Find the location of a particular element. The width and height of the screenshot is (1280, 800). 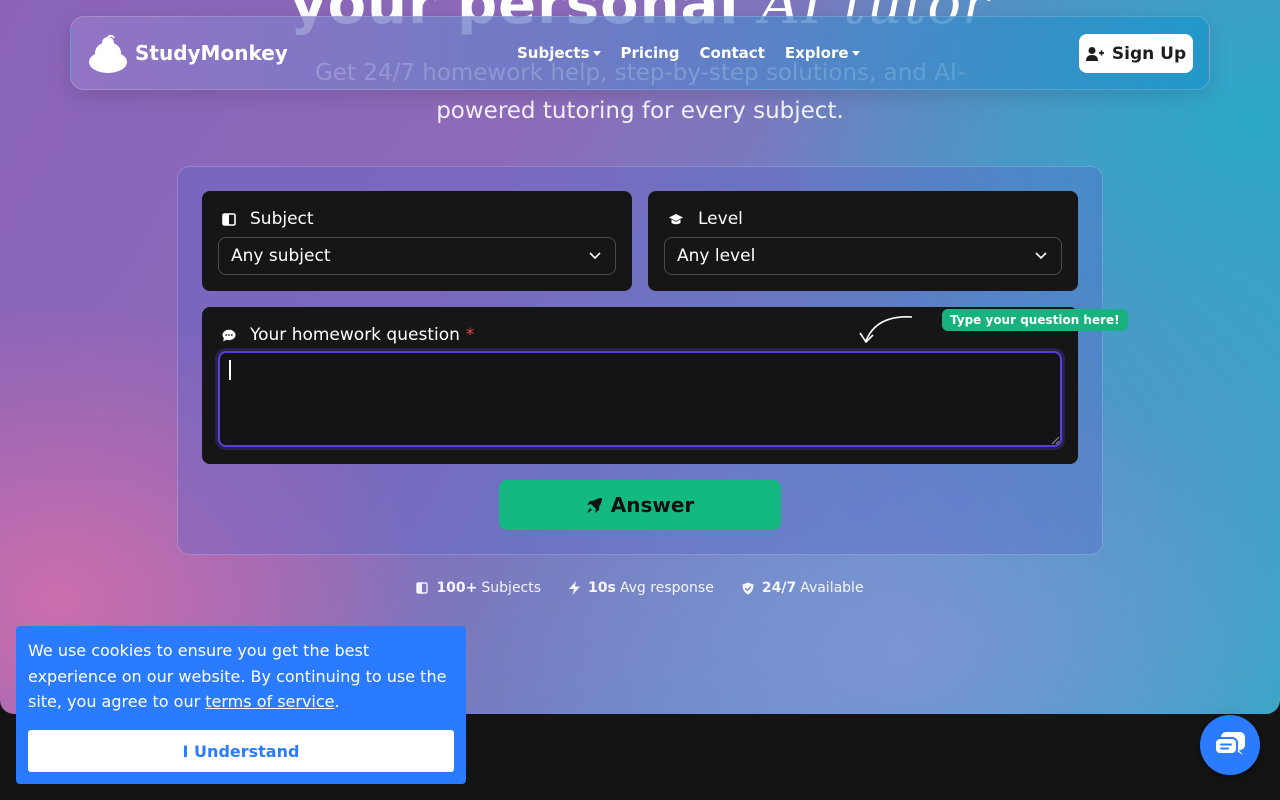

stat-available: 24/7 Available is located at coordinates (803, 588).